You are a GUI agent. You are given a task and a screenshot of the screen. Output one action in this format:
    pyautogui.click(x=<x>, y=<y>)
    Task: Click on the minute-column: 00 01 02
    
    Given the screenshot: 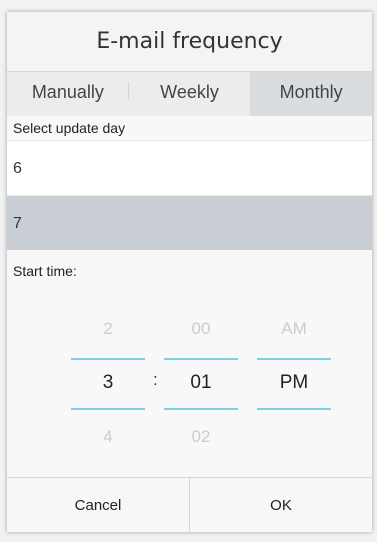 What is the action you would take?
    pyautogui.click(x=201, y=383)
    